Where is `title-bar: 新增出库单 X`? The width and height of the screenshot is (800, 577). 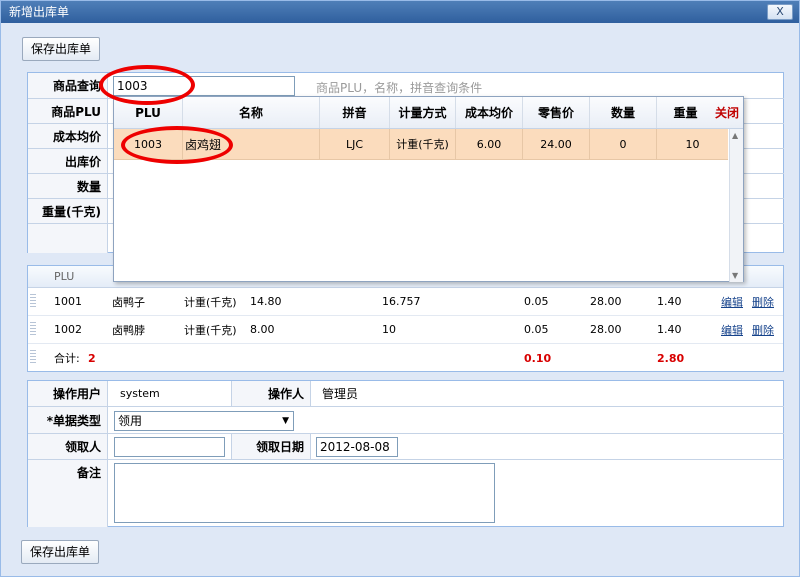
title-bar: 新增出库单 X is located at coordinates (400, 12).